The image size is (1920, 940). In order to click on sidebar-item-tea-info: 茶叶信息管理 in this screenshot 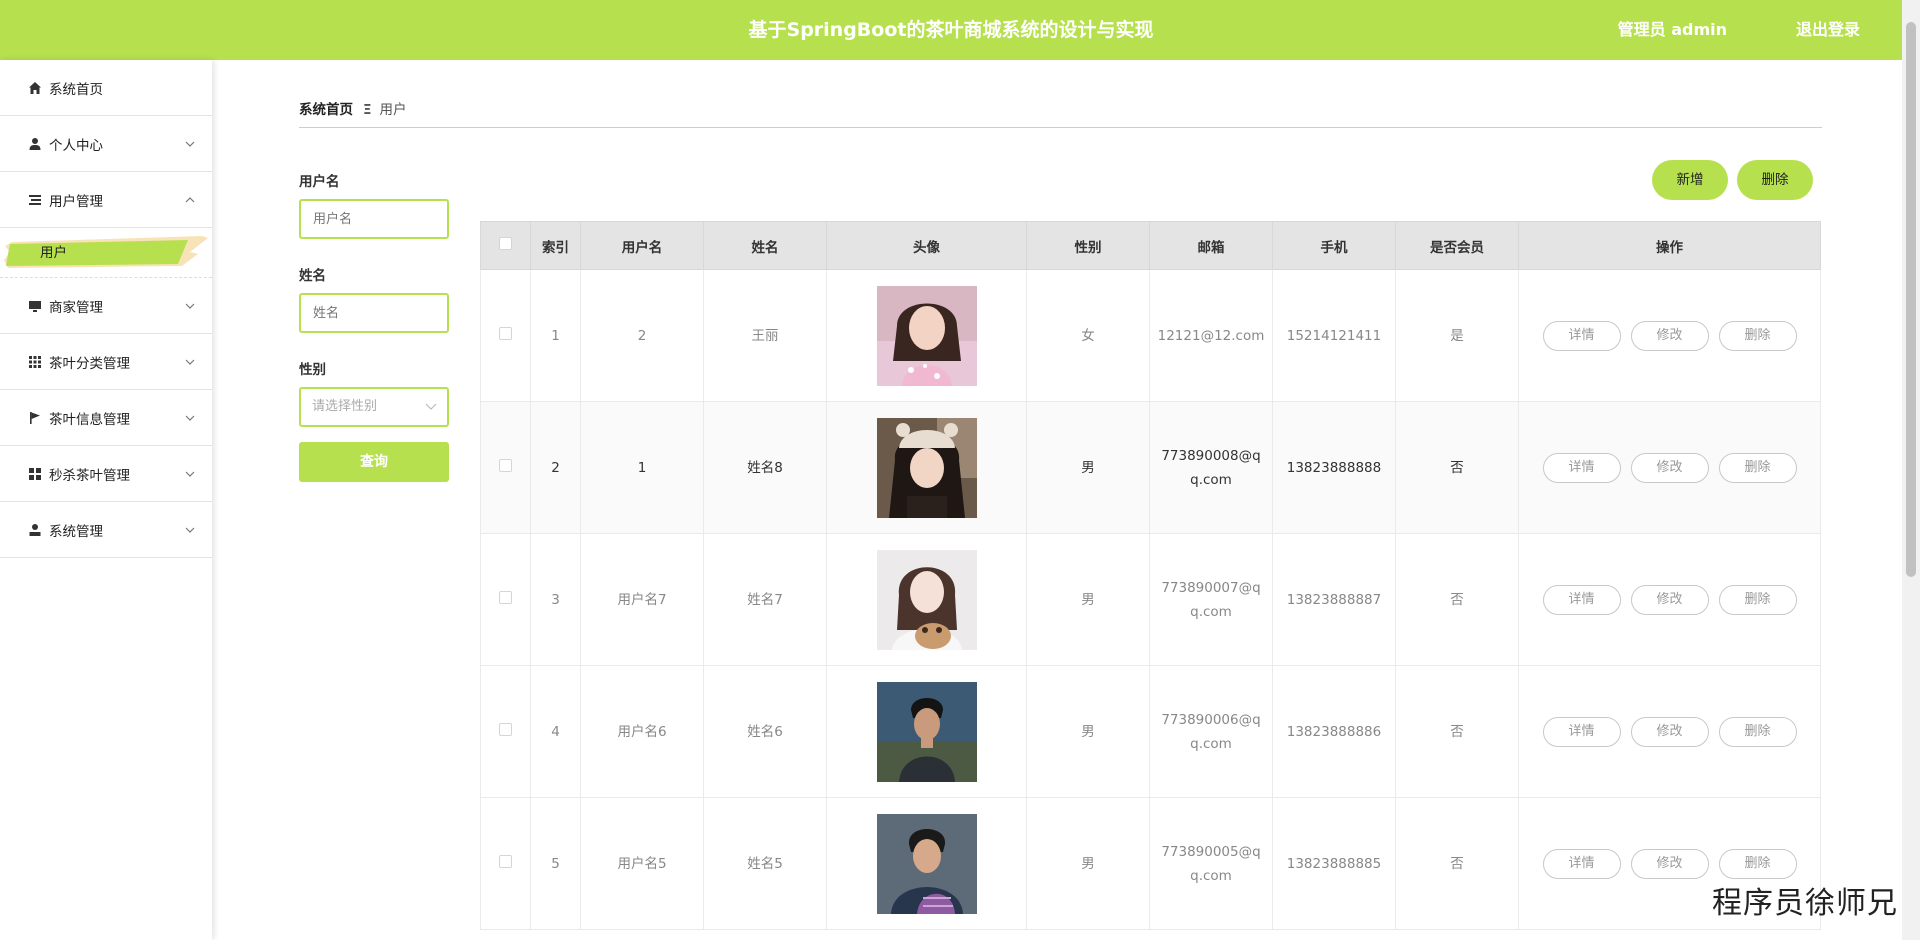, I will do `click(106, 418)`.